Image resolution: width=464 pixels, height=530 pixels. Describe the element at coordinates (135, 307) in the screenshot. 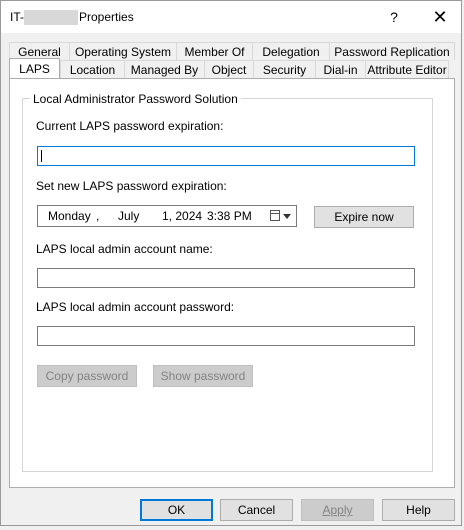

I see `account-password-label: LAPS local admin account password:` at that location.